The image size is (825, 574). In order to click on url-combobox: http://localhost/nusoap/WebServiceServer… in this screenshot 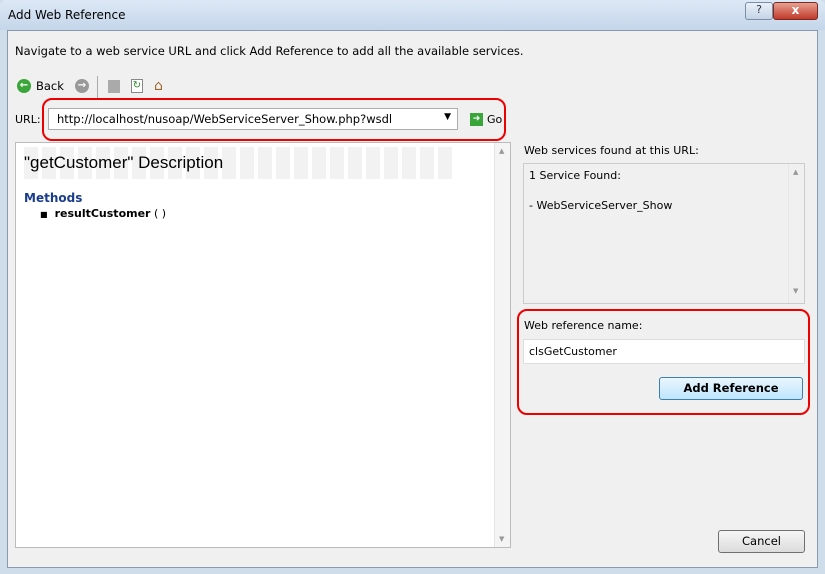, I will do `click(253, 119)`.